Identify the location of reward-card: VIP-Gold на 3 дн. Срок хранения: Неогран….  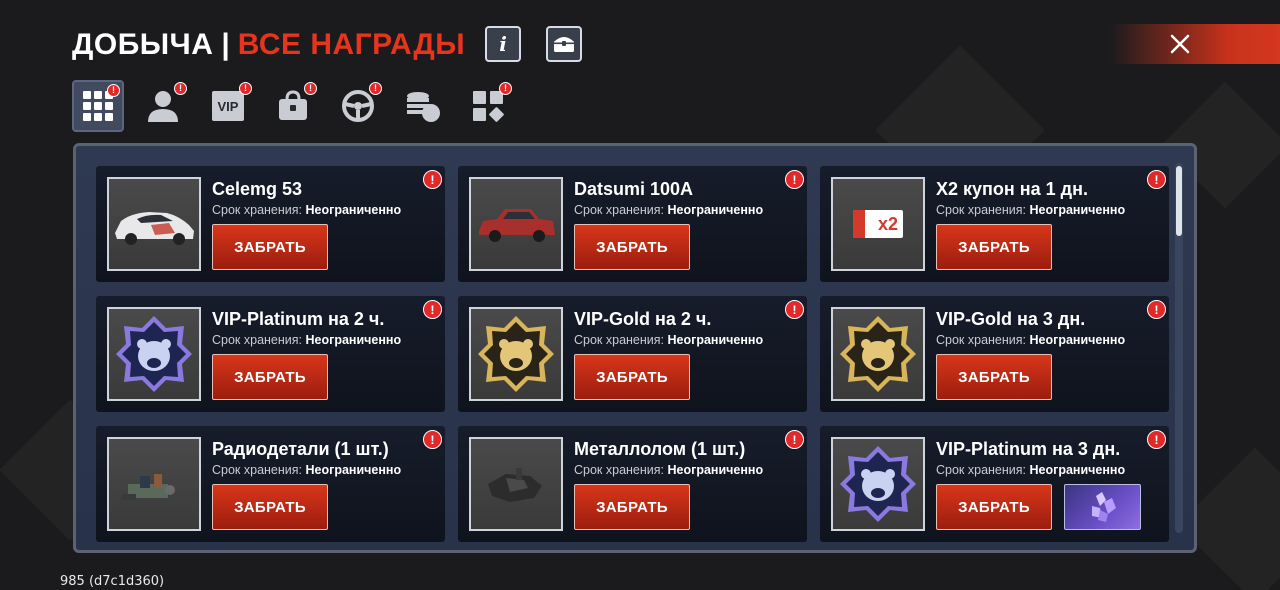
(994, 354).